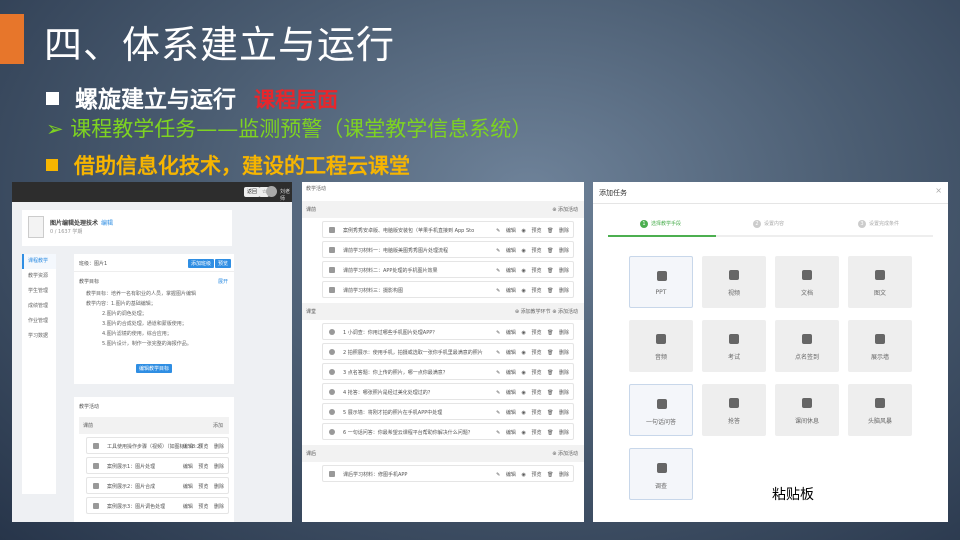  What do you see at coordinates (200, 263) in the screenshot?
I see `add-class-button: 添加班级` at bounding box center [200, 263].